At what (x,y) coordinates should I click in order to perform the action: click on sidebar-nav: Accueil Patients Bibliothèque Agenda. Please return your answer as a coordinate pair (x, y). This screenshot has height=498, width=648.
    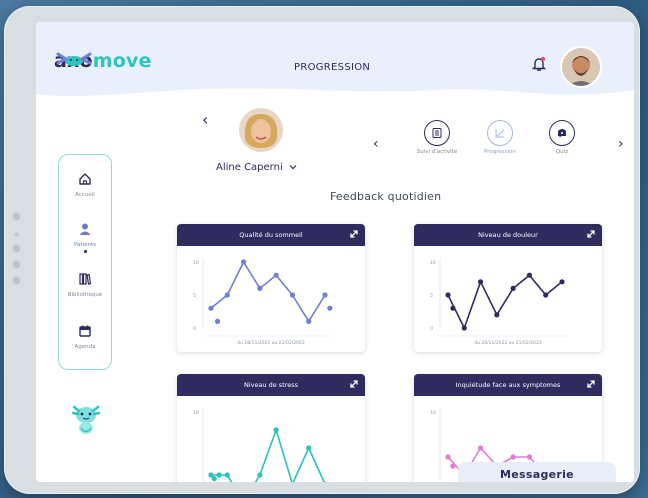
    Looking at the image, I should click on (85, 262).